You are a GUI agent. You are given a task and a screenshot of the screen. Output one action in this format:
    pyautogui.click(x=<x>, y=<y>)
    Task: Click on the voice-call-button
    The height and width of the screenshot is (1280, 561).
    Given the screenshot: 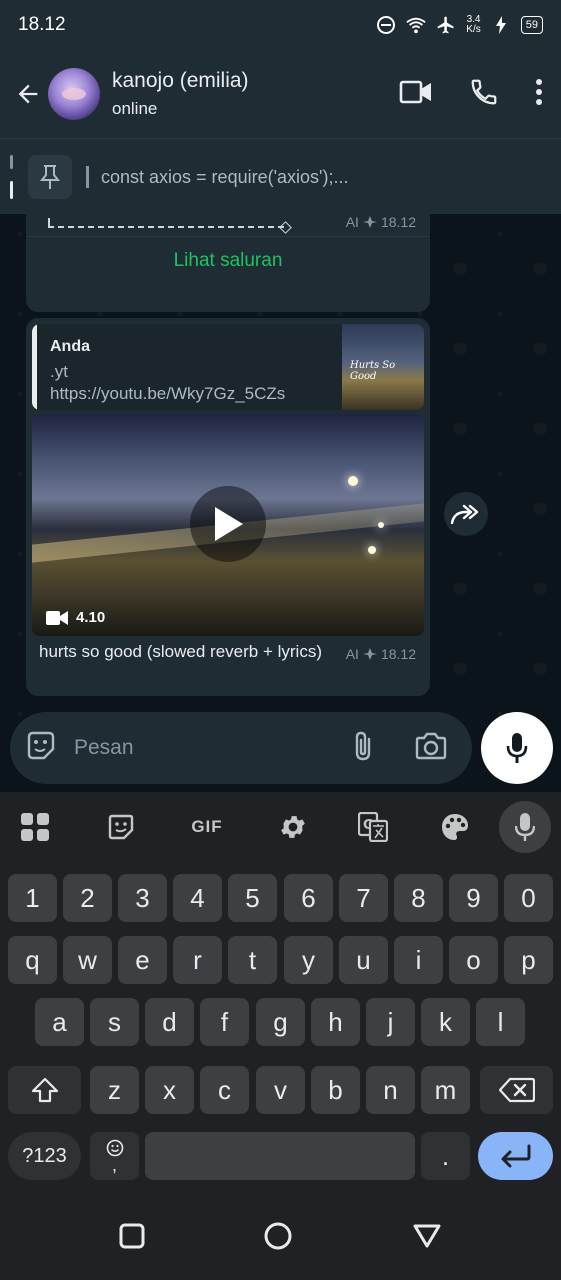 What is the action you would take?
    pyautogui.click(x=484, y=94)
    